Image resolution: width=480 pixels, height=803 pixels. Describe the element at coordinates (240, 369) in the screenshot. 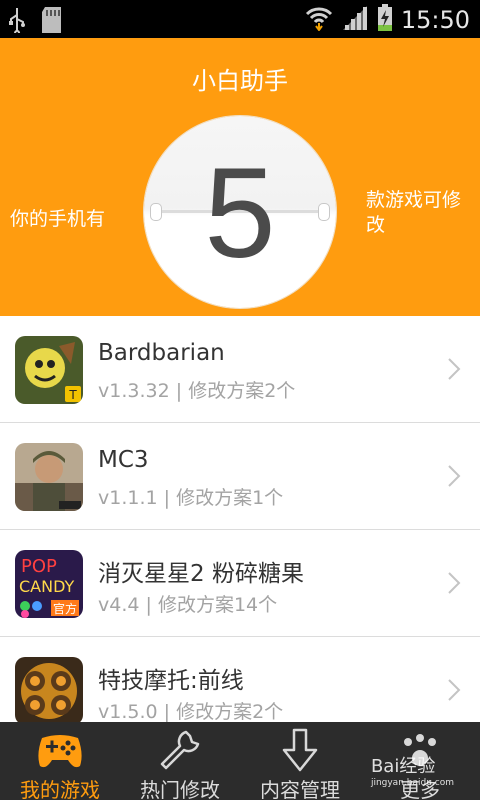

I see `list-item: T Bardbarian v1.3.32 | 修改方案2个` at that location.